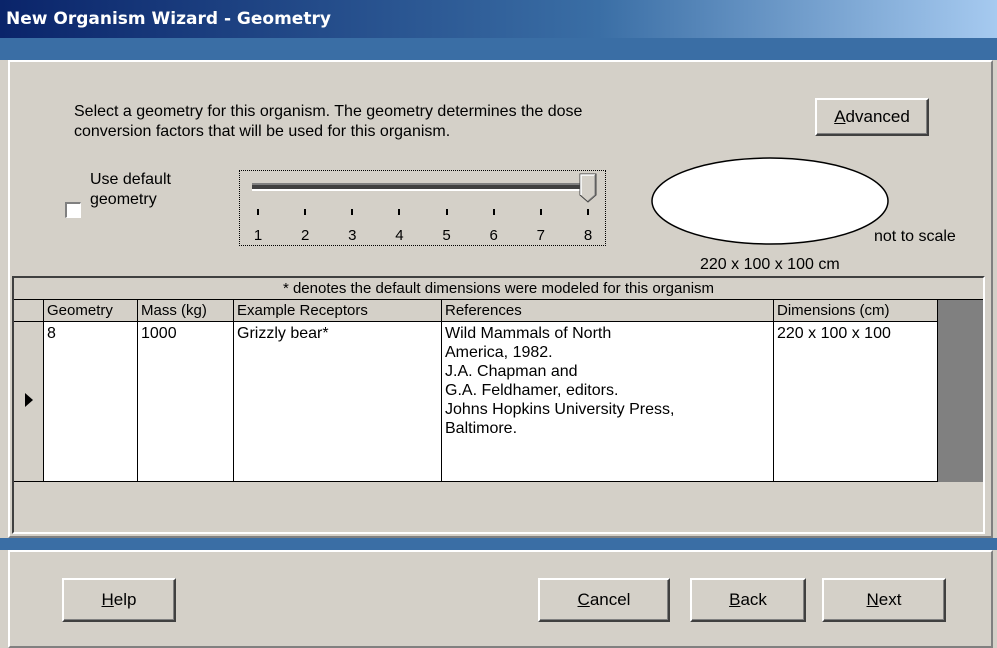 This screenshot has height=648, width=997. I want to click on col-header-references: References, so click(608, 311).